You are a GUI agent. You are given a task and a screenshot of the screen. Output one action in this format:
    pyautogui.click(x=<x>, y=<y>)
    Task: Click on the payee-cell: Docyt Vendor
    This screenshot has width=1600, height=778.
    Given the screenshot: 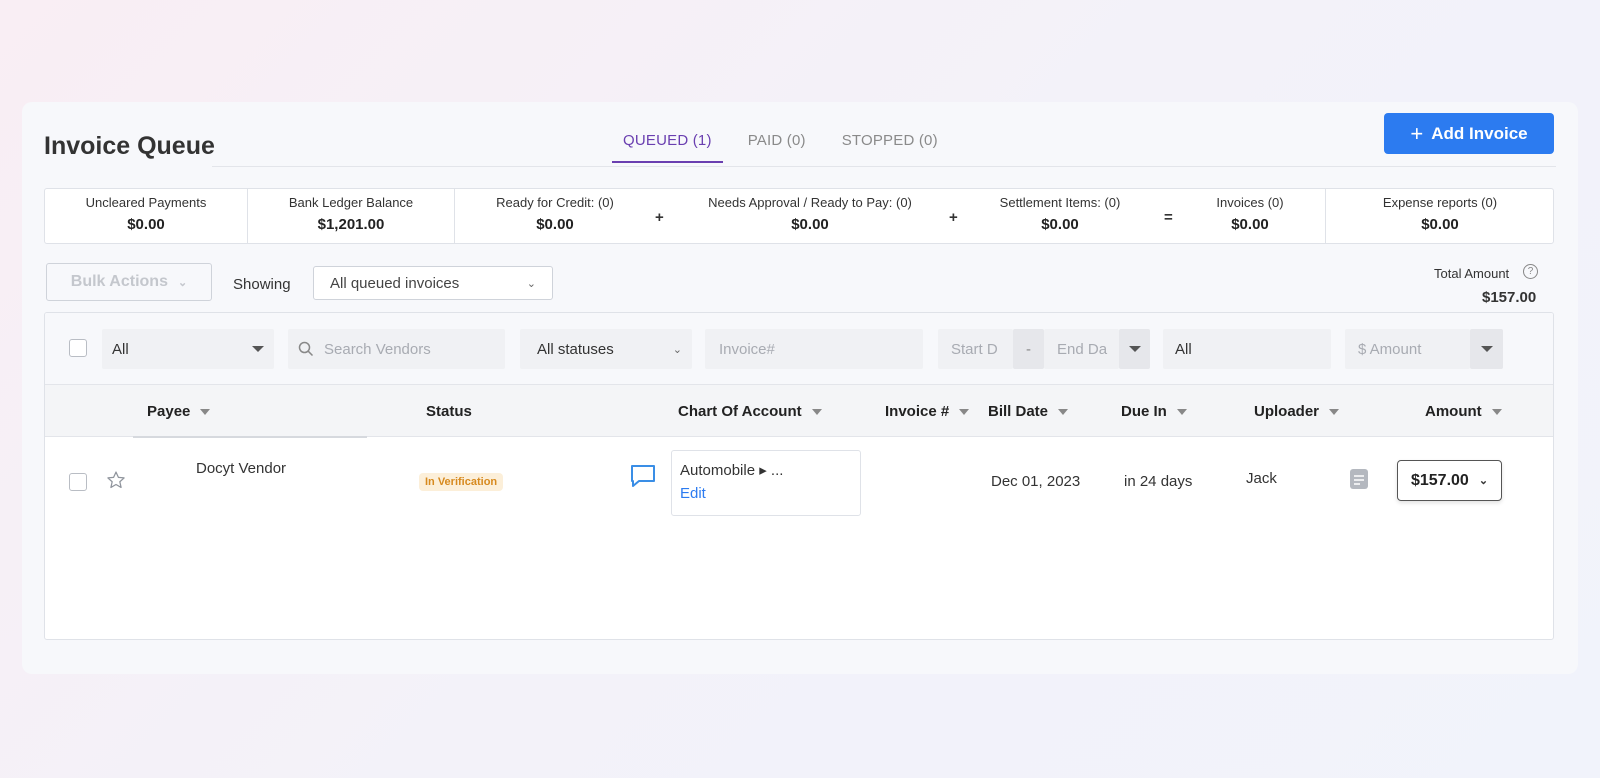 What is the action you would take?
    pyautogui.click(x=241, y=468)
    